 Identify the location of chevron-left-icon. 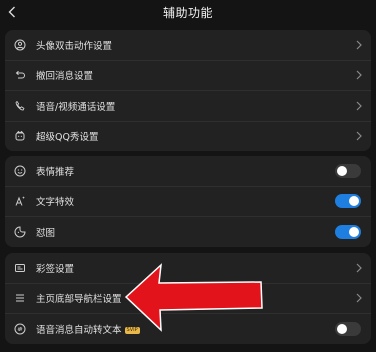
(11, 12).